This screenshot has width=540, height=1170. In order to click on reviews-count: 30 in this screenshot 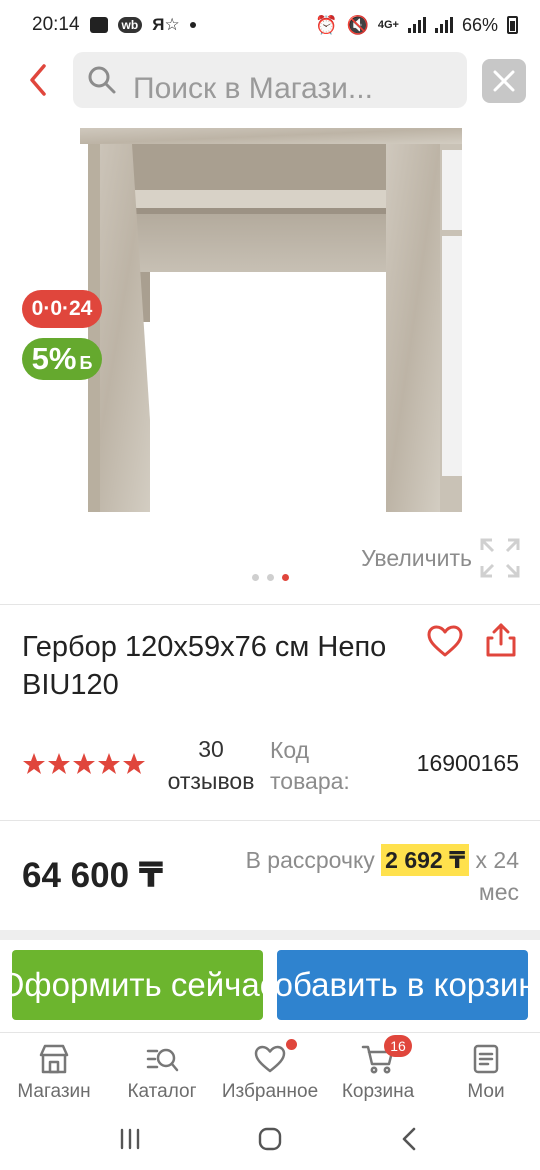, I will do `click(211, 749)`.